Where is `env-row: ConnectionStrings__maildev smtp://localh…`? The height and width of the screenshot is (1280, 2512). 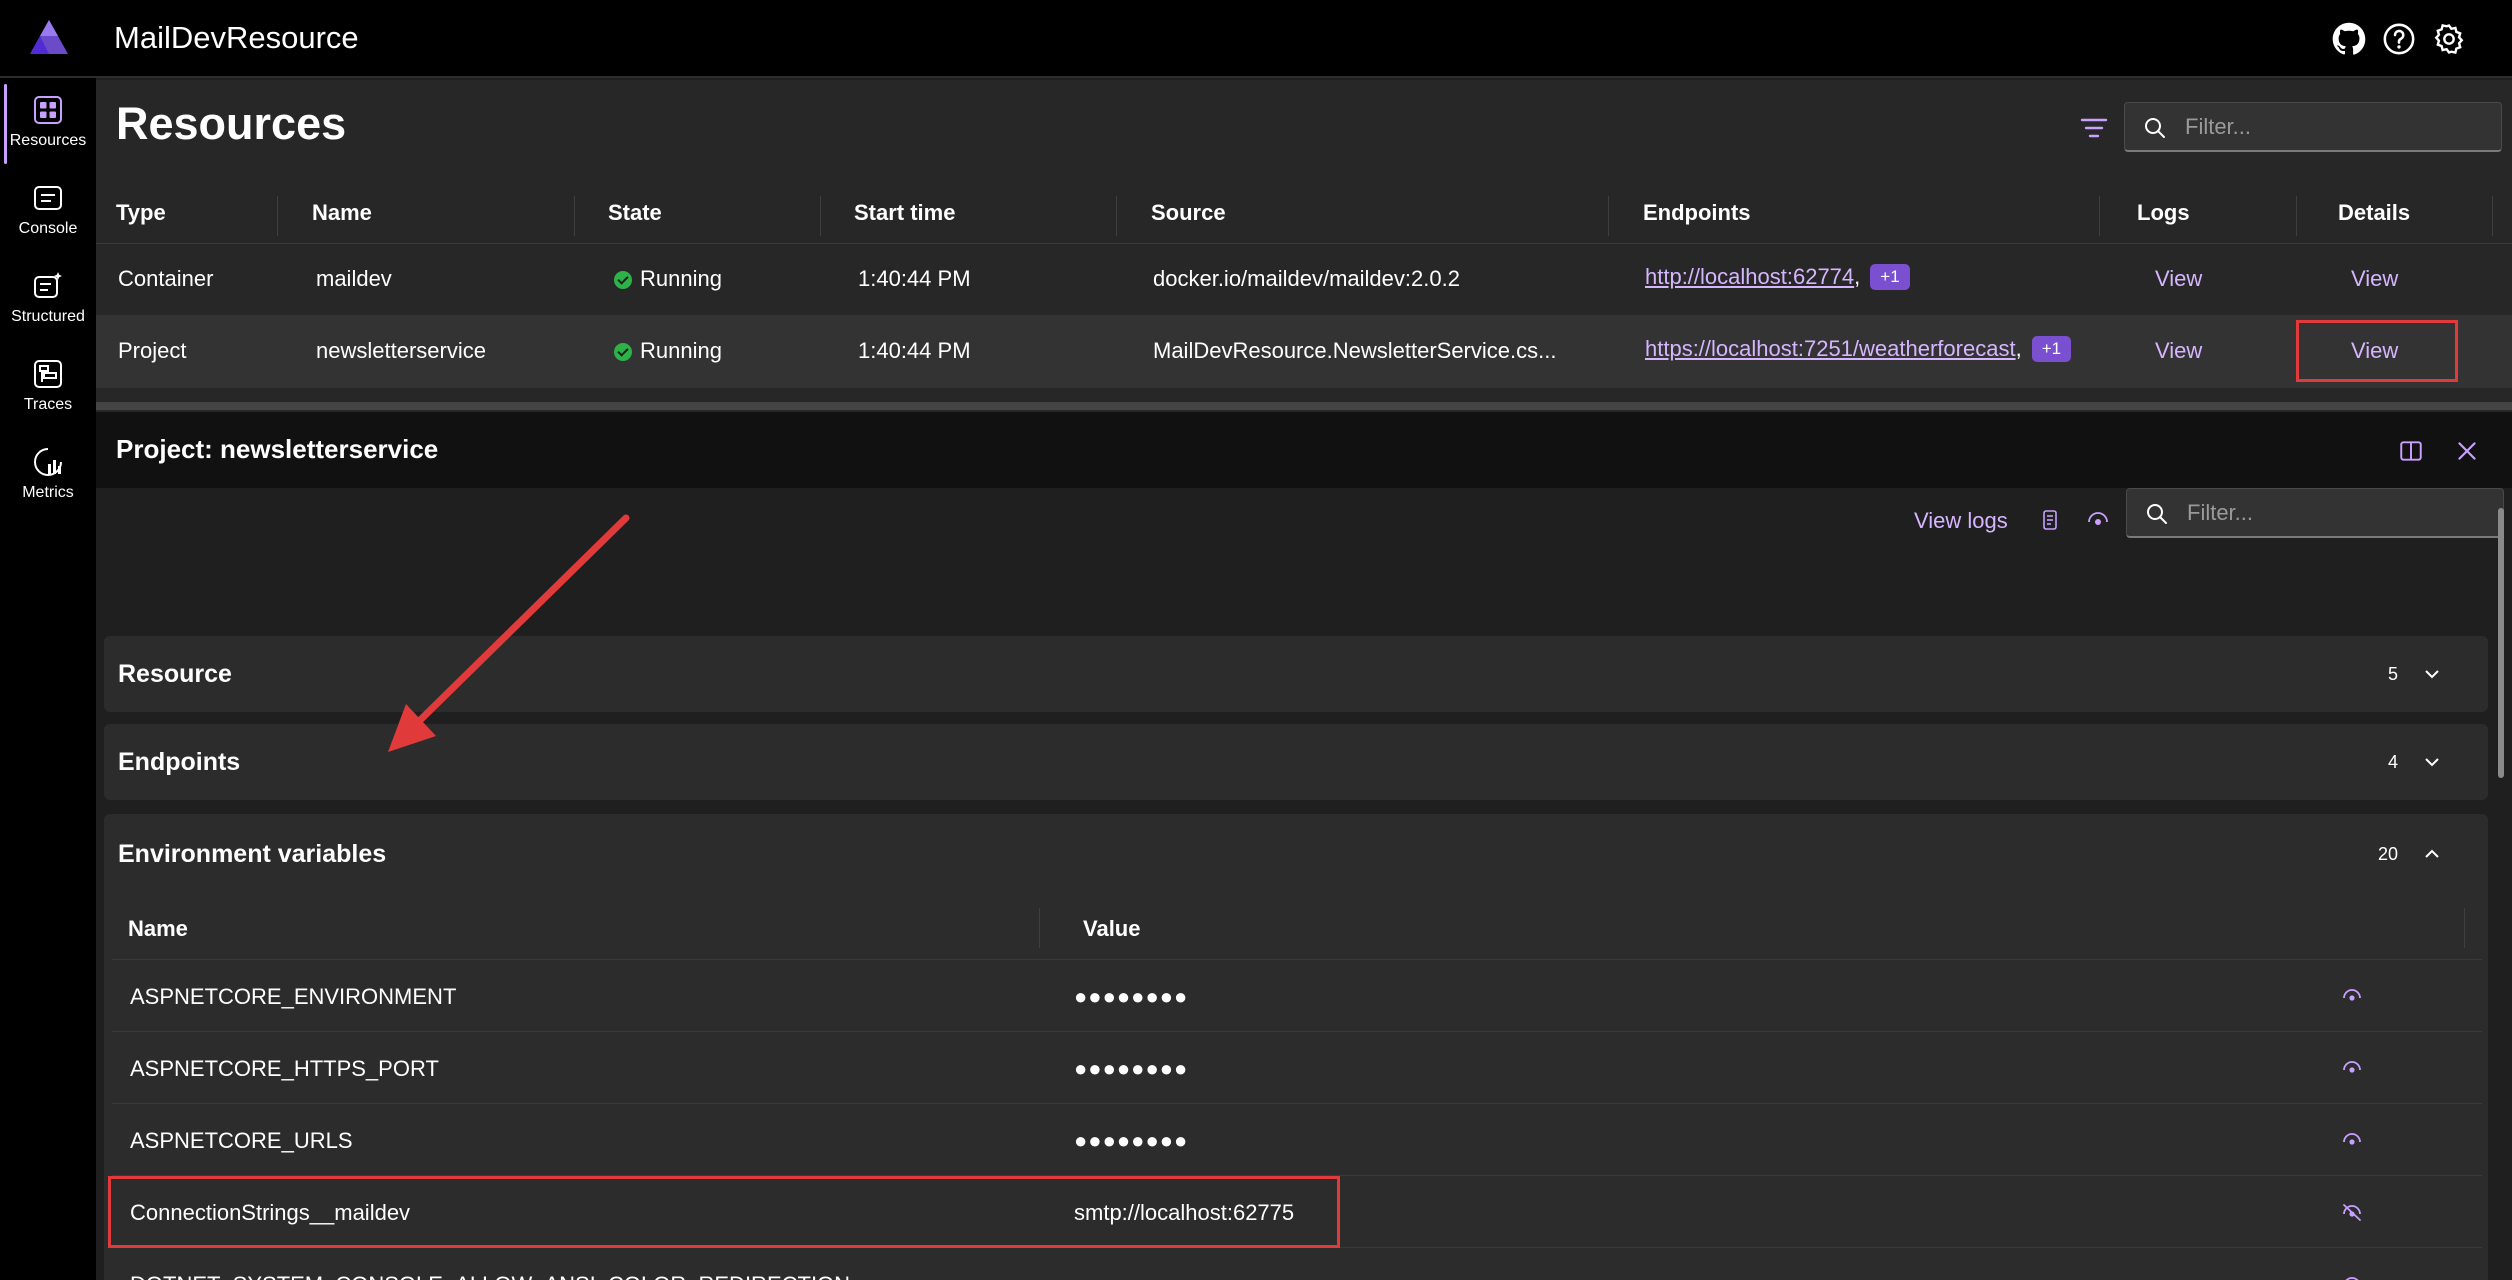
env-row: ConnectionStrings__maildev smtp://localh… is located at coordinates (1295, 1212).